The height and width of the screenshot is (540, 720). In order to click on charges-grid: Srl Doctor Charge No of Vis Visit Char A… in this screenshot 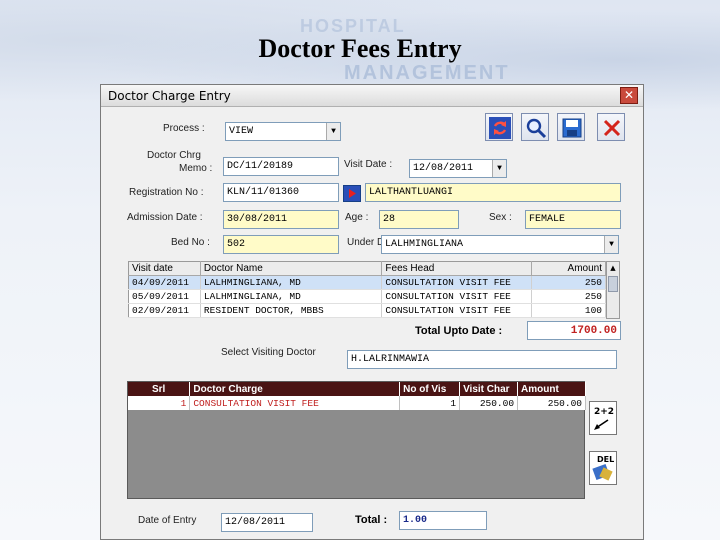, I will do `click(356, 440)`.